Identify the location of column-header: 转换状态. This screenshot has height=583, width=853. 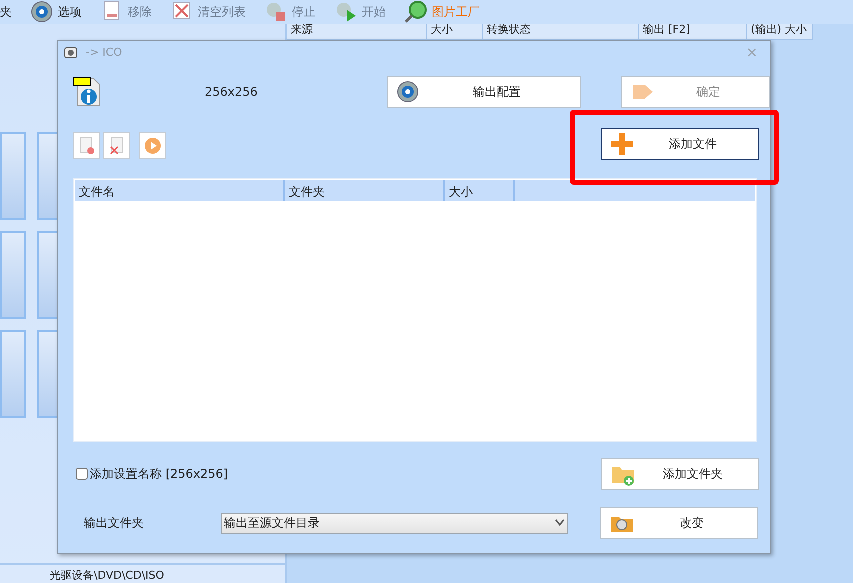
(561, 32).